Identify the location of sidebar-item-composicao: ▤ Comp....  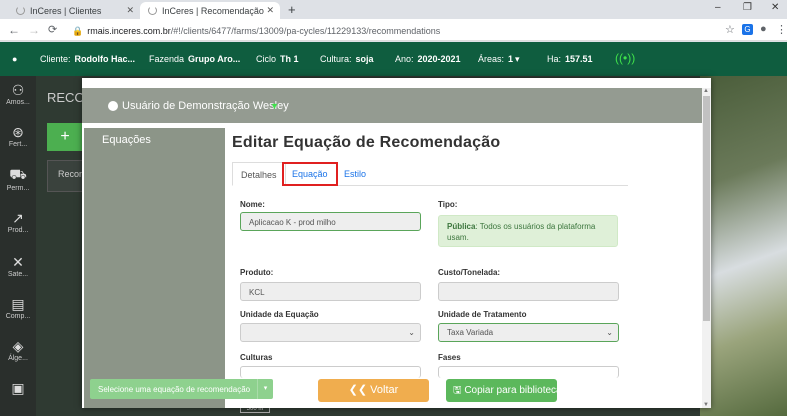
(18, 308).